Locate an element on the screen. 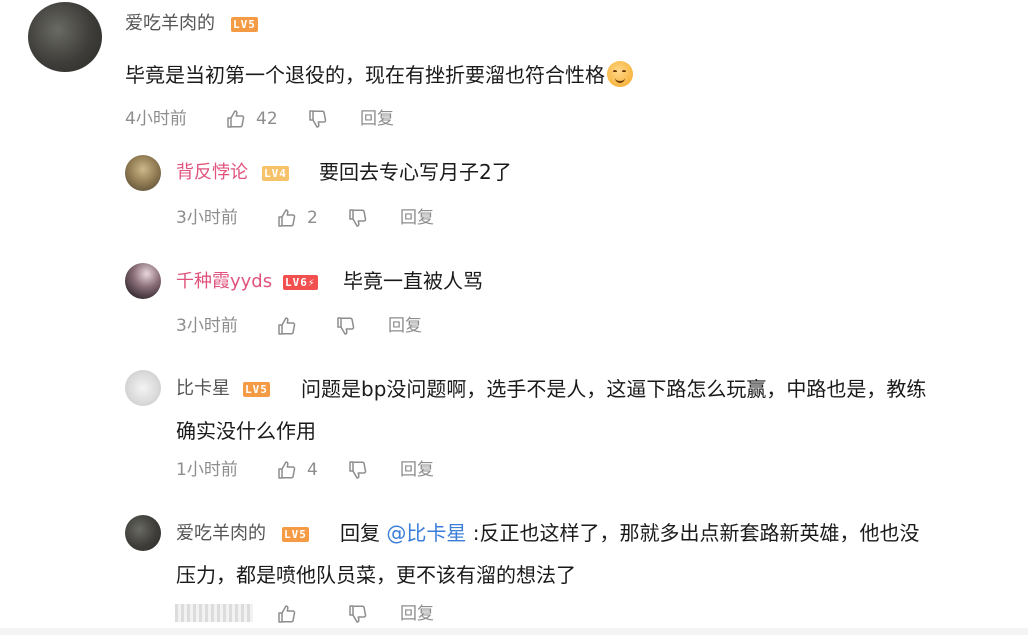 Image resolution: width=1028 pixels, height=635 pixels. username: 千种霞yyds is located at coordinates (224, 282).